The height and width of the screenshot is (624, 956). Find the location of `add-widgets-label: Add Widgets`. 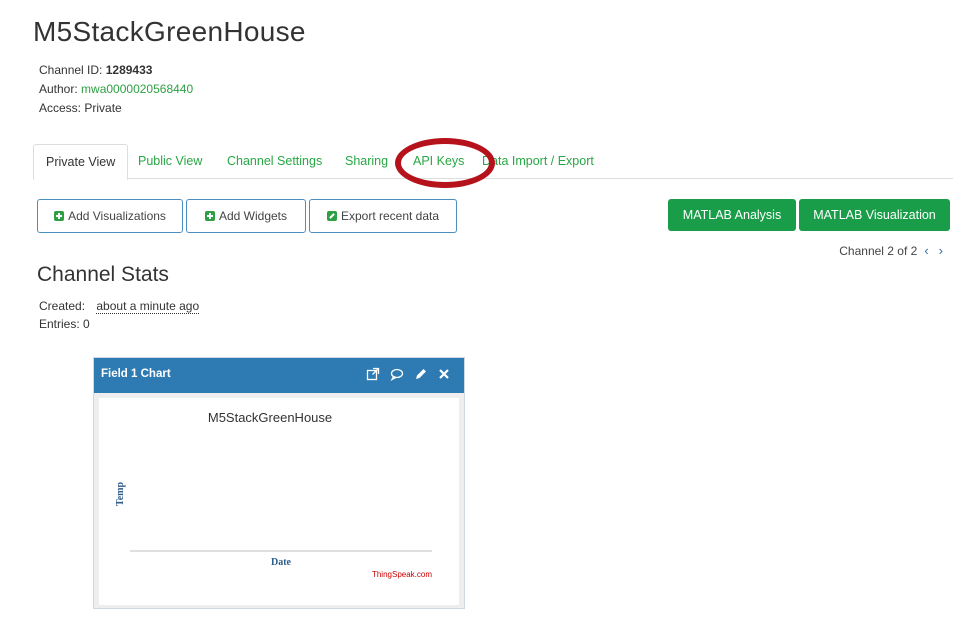

add-widgets-label: Add Widgets is located at coordinates (253, 216).